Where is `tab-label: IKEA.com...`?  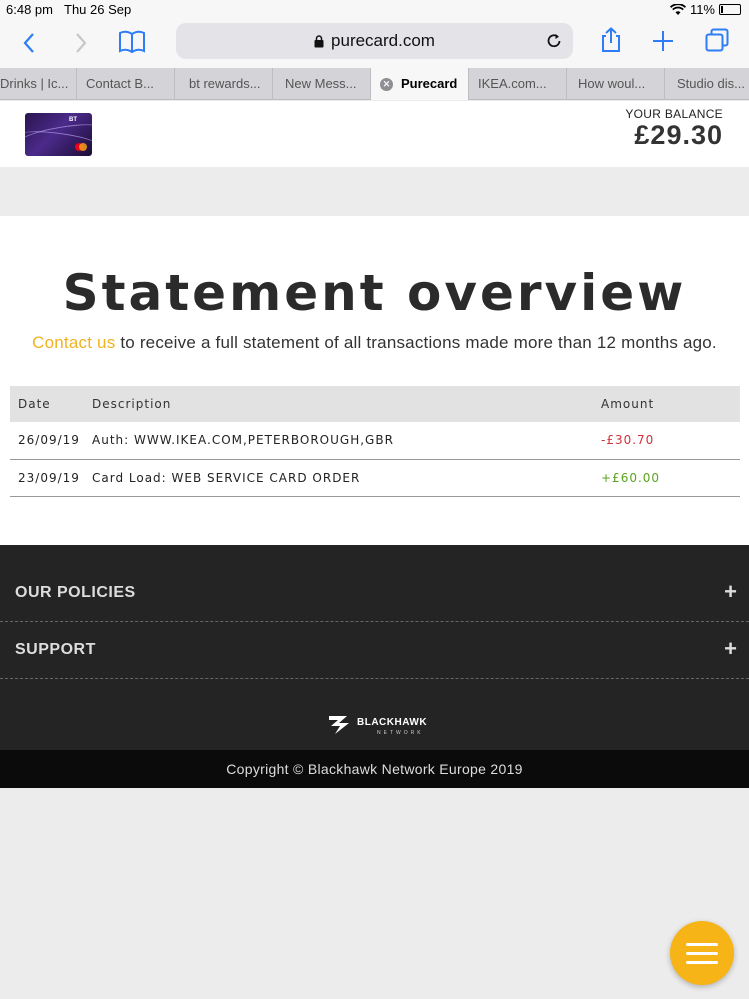
tab-label: IKEA.com... is located at coordinates (512, 83).